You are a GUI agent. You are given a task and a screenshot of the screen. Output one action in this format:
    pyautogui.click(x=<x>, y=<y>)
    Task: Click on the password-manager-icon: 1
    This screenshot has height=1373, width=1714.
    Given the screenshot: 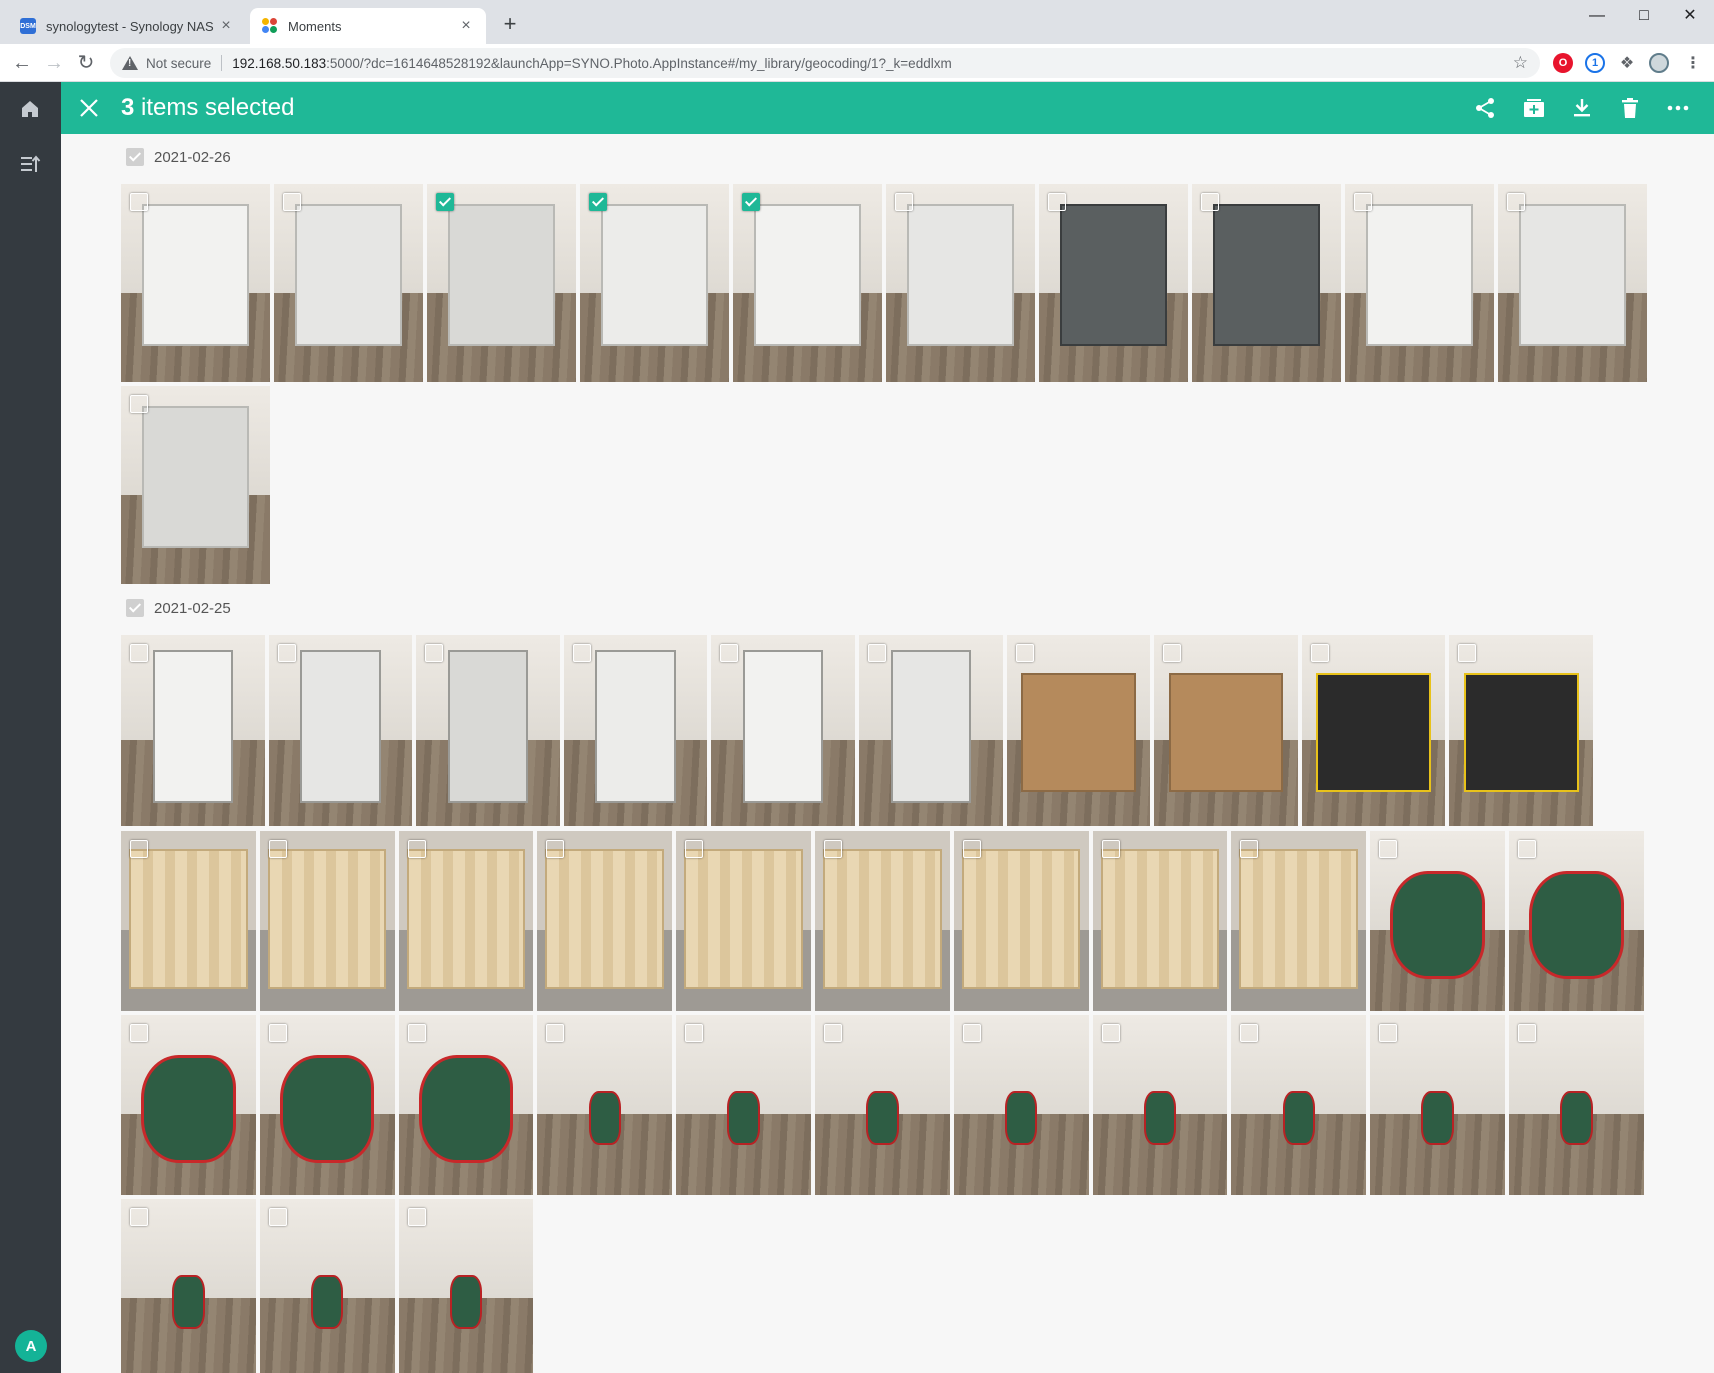 What is the action you would take?
    pyautogui.click(x=1595, y=63)
    